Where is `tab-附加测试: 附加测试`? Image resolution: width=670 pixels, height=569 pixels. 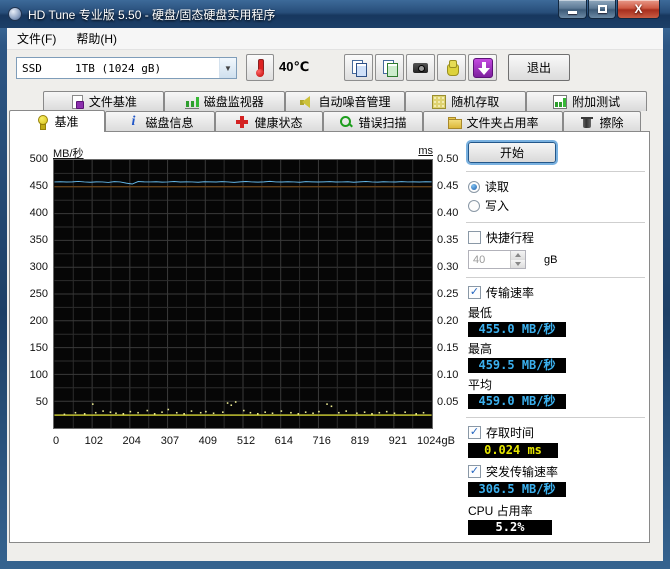
tab-附加测试: 附加测试 is located at coordinates (586, 101).